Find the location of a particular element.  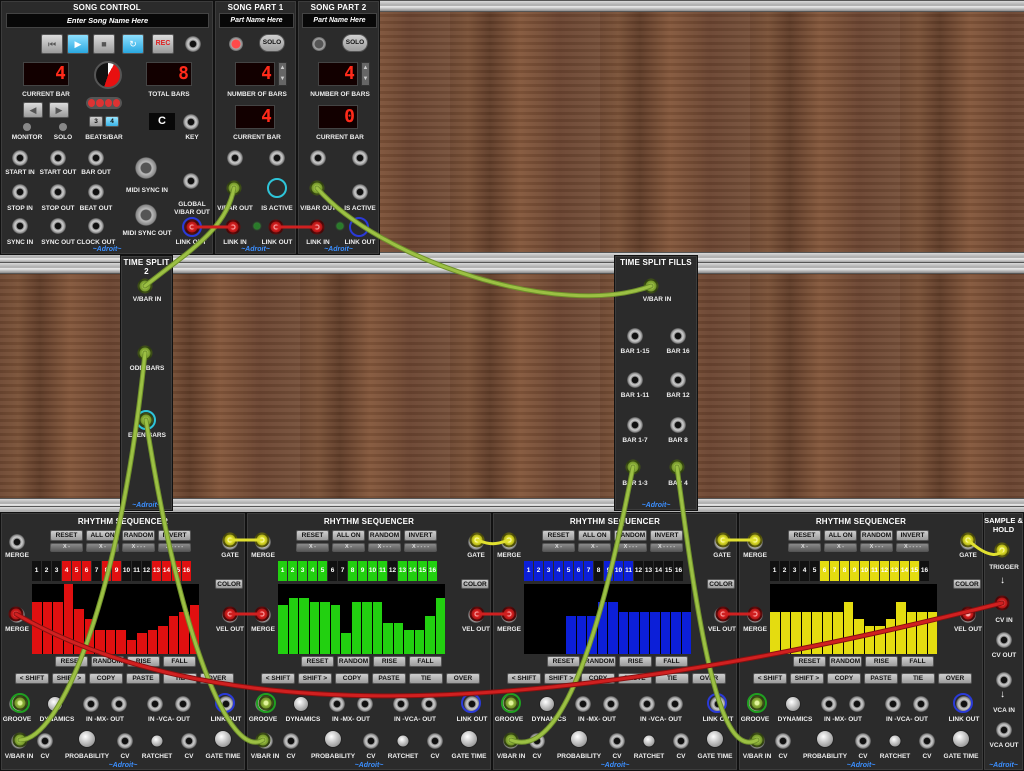

shift-r-button: SHIFT > is located at coordinates (561, 678).